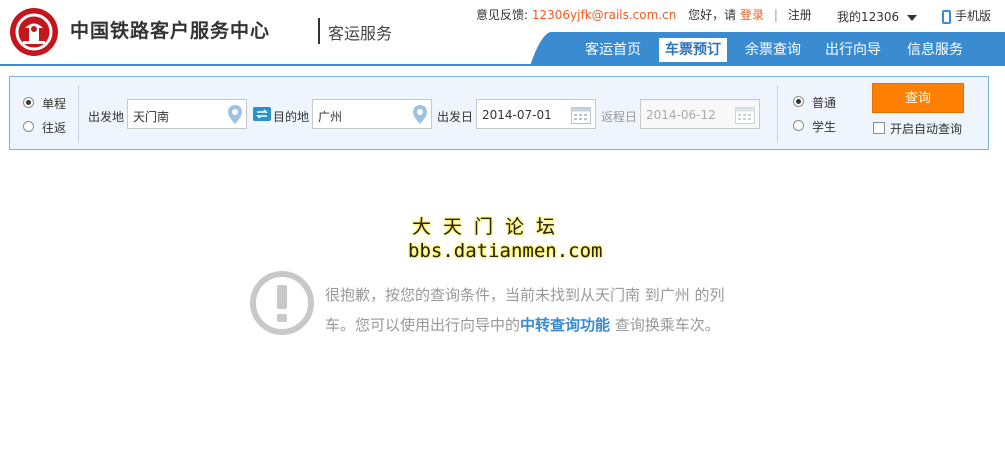 The width and height of the screenshot is (1005, 468). Describe the element at coordinates (187, 114) in the screenshot. I see `from-station-input: 天门南` at that location.